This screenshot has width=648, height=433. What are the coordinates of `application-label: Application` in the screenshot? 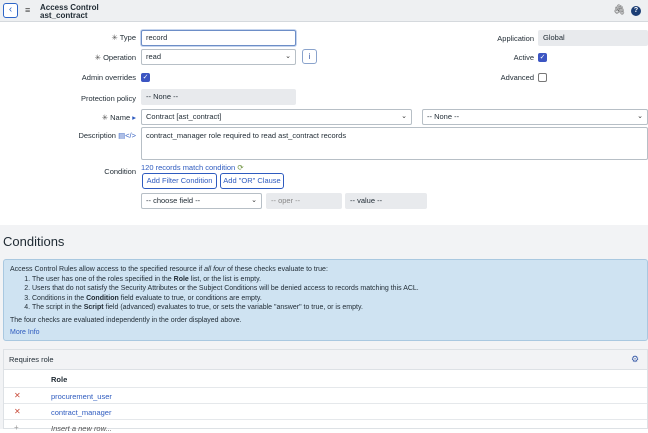 It's located at (515, 38).